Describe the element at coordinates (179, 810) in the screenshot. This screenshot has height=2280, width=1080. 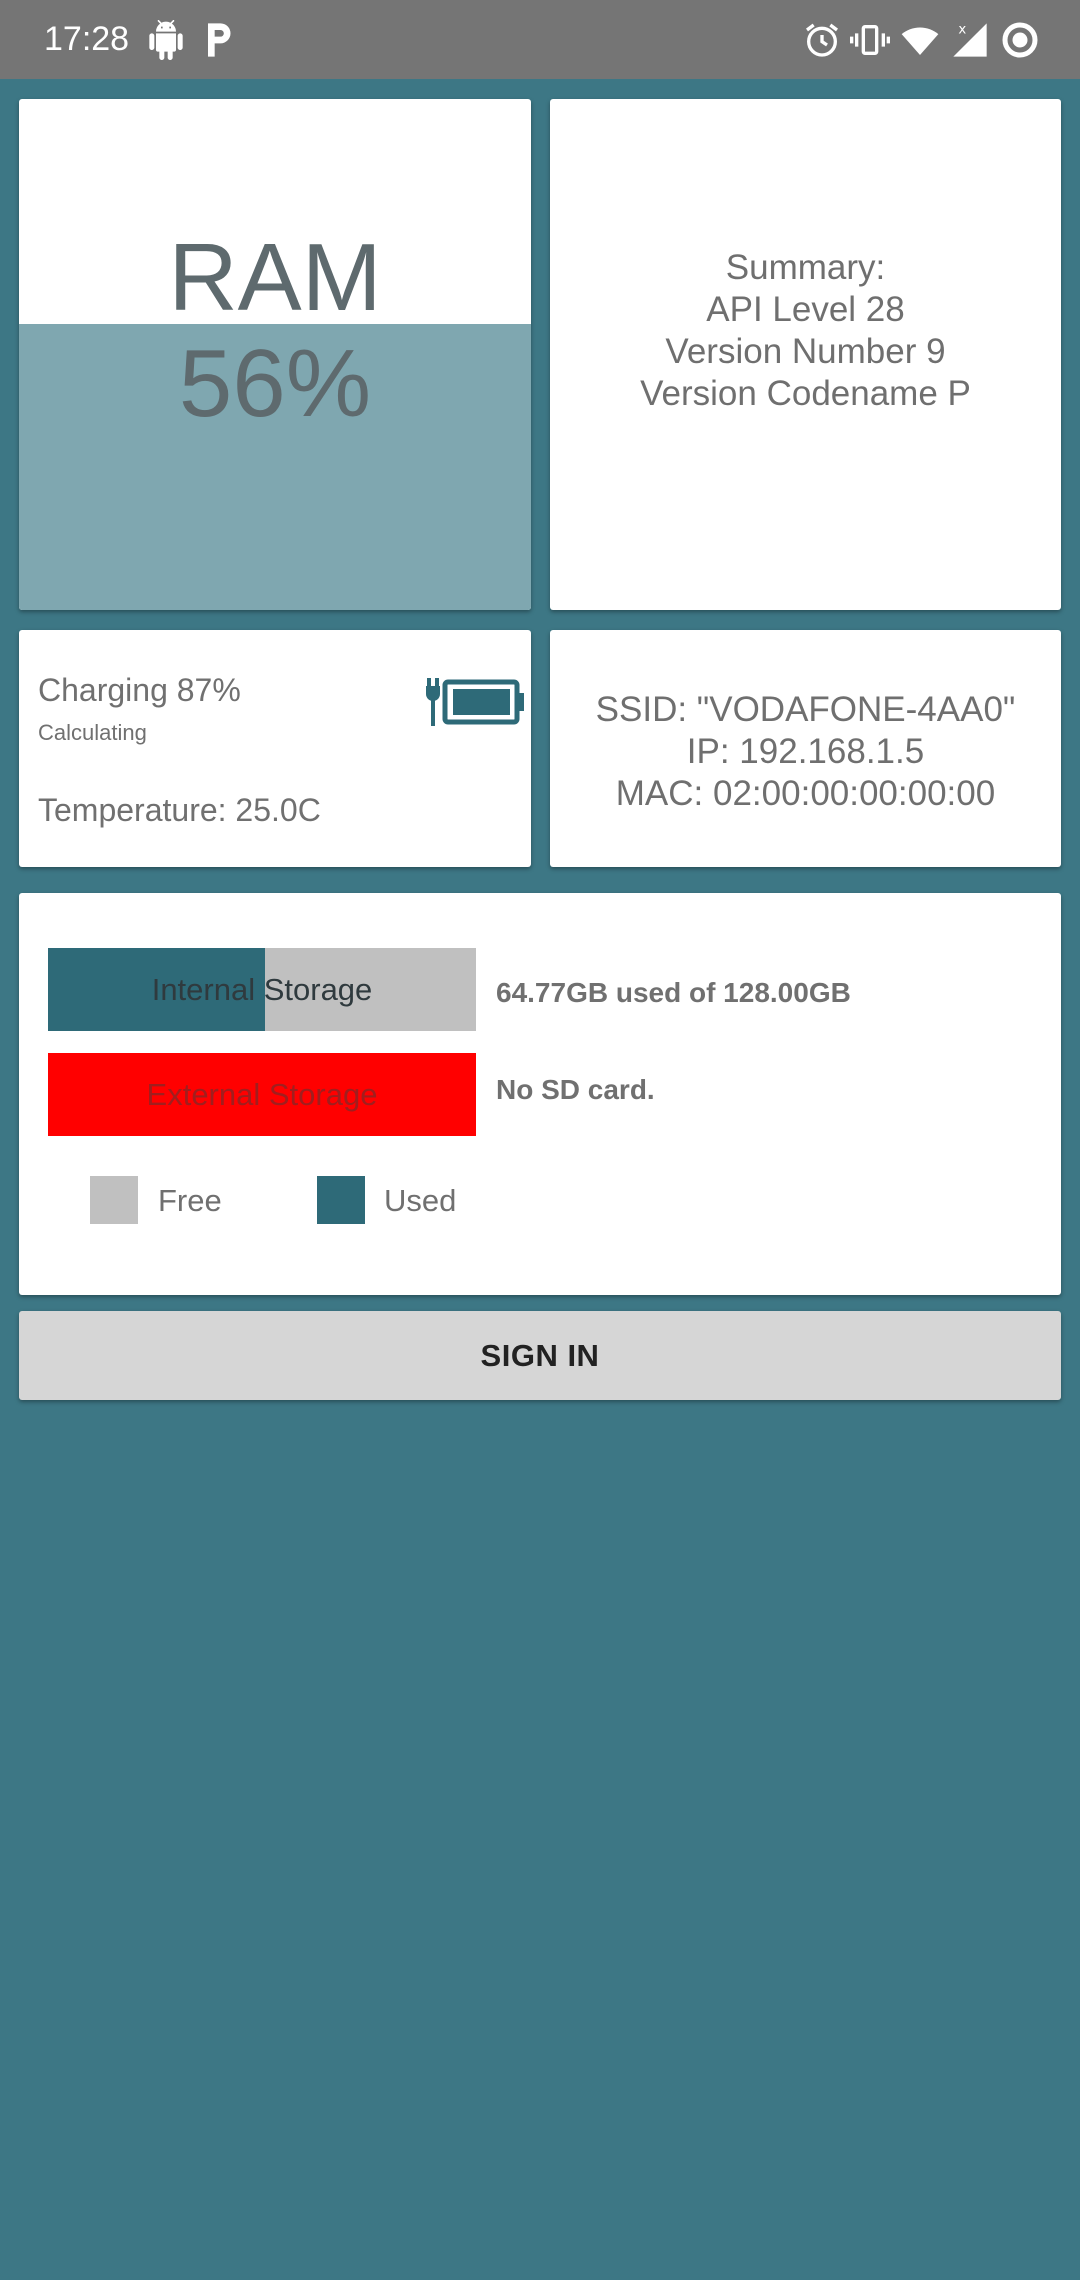
I see `battery-temperature: Temperature: 25.0C` at that location.